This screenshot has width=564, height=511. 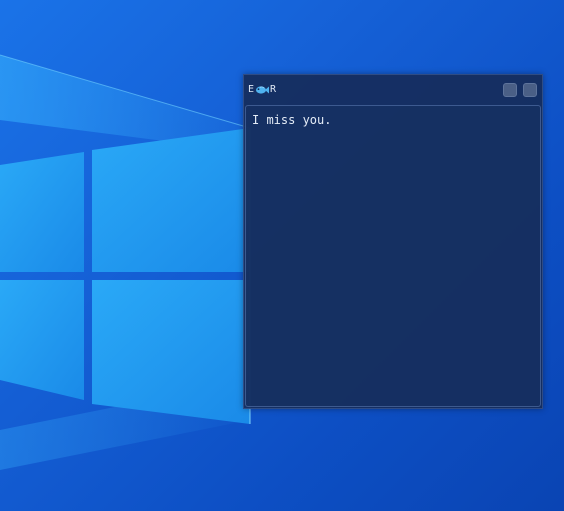 I want to click on logo-pane-top-right, so click(x=171, y=200).